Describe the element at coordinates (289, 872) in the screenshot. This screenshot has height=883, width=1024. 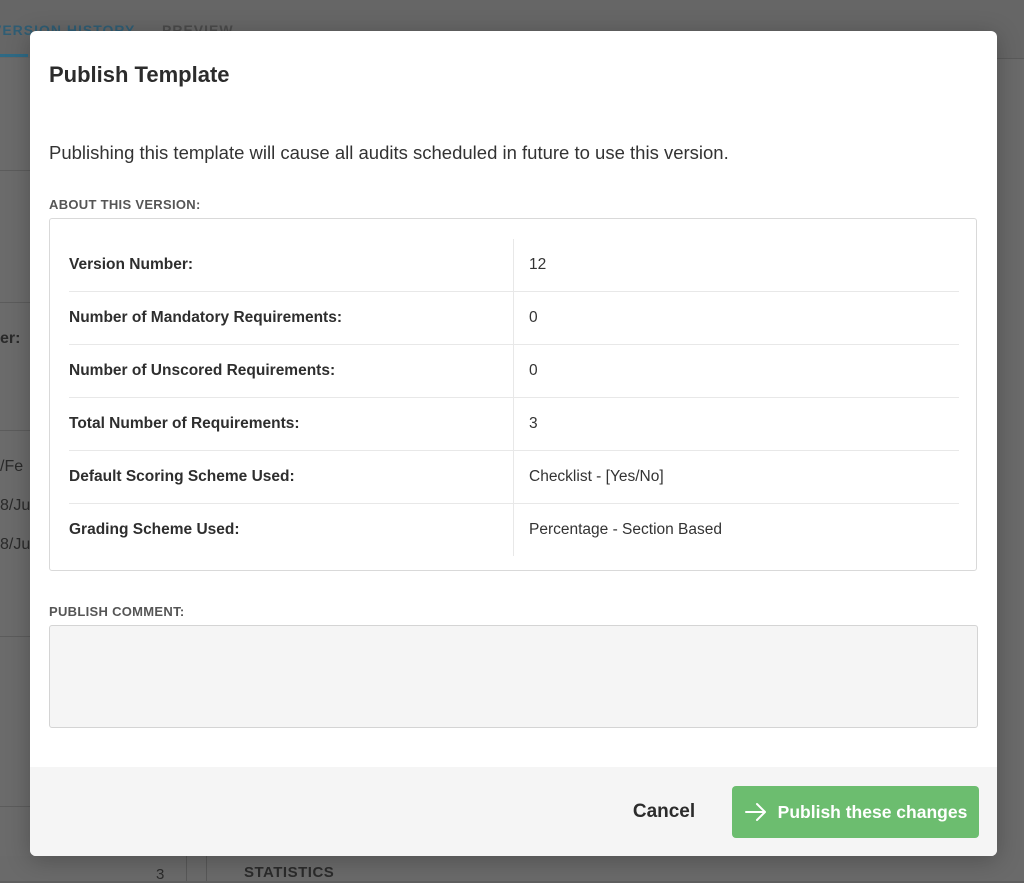
I see `background-statistics-heading: STATISTICS` at that location.